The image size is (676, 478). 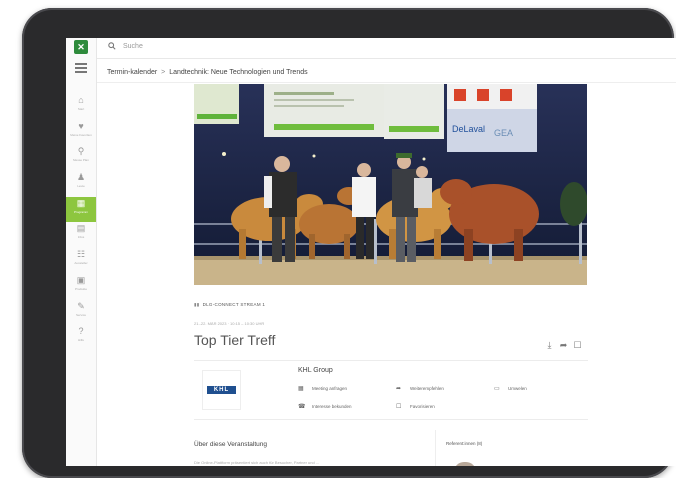 I want to click on organizer-logo-box: KHL, so click(x=221, y=390).